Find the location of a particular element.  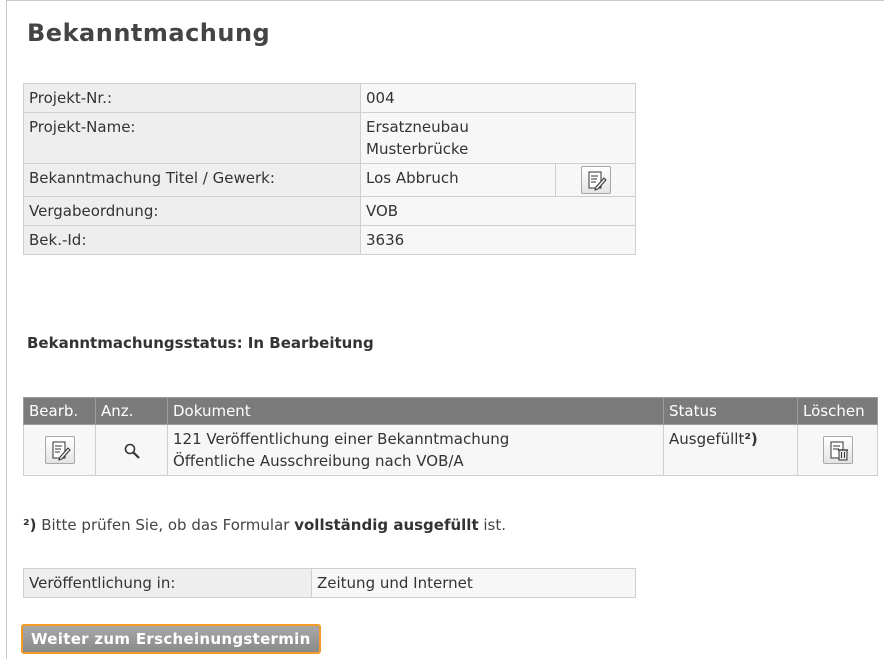

note-text-end: ist. is located at coordinates (492, 525).